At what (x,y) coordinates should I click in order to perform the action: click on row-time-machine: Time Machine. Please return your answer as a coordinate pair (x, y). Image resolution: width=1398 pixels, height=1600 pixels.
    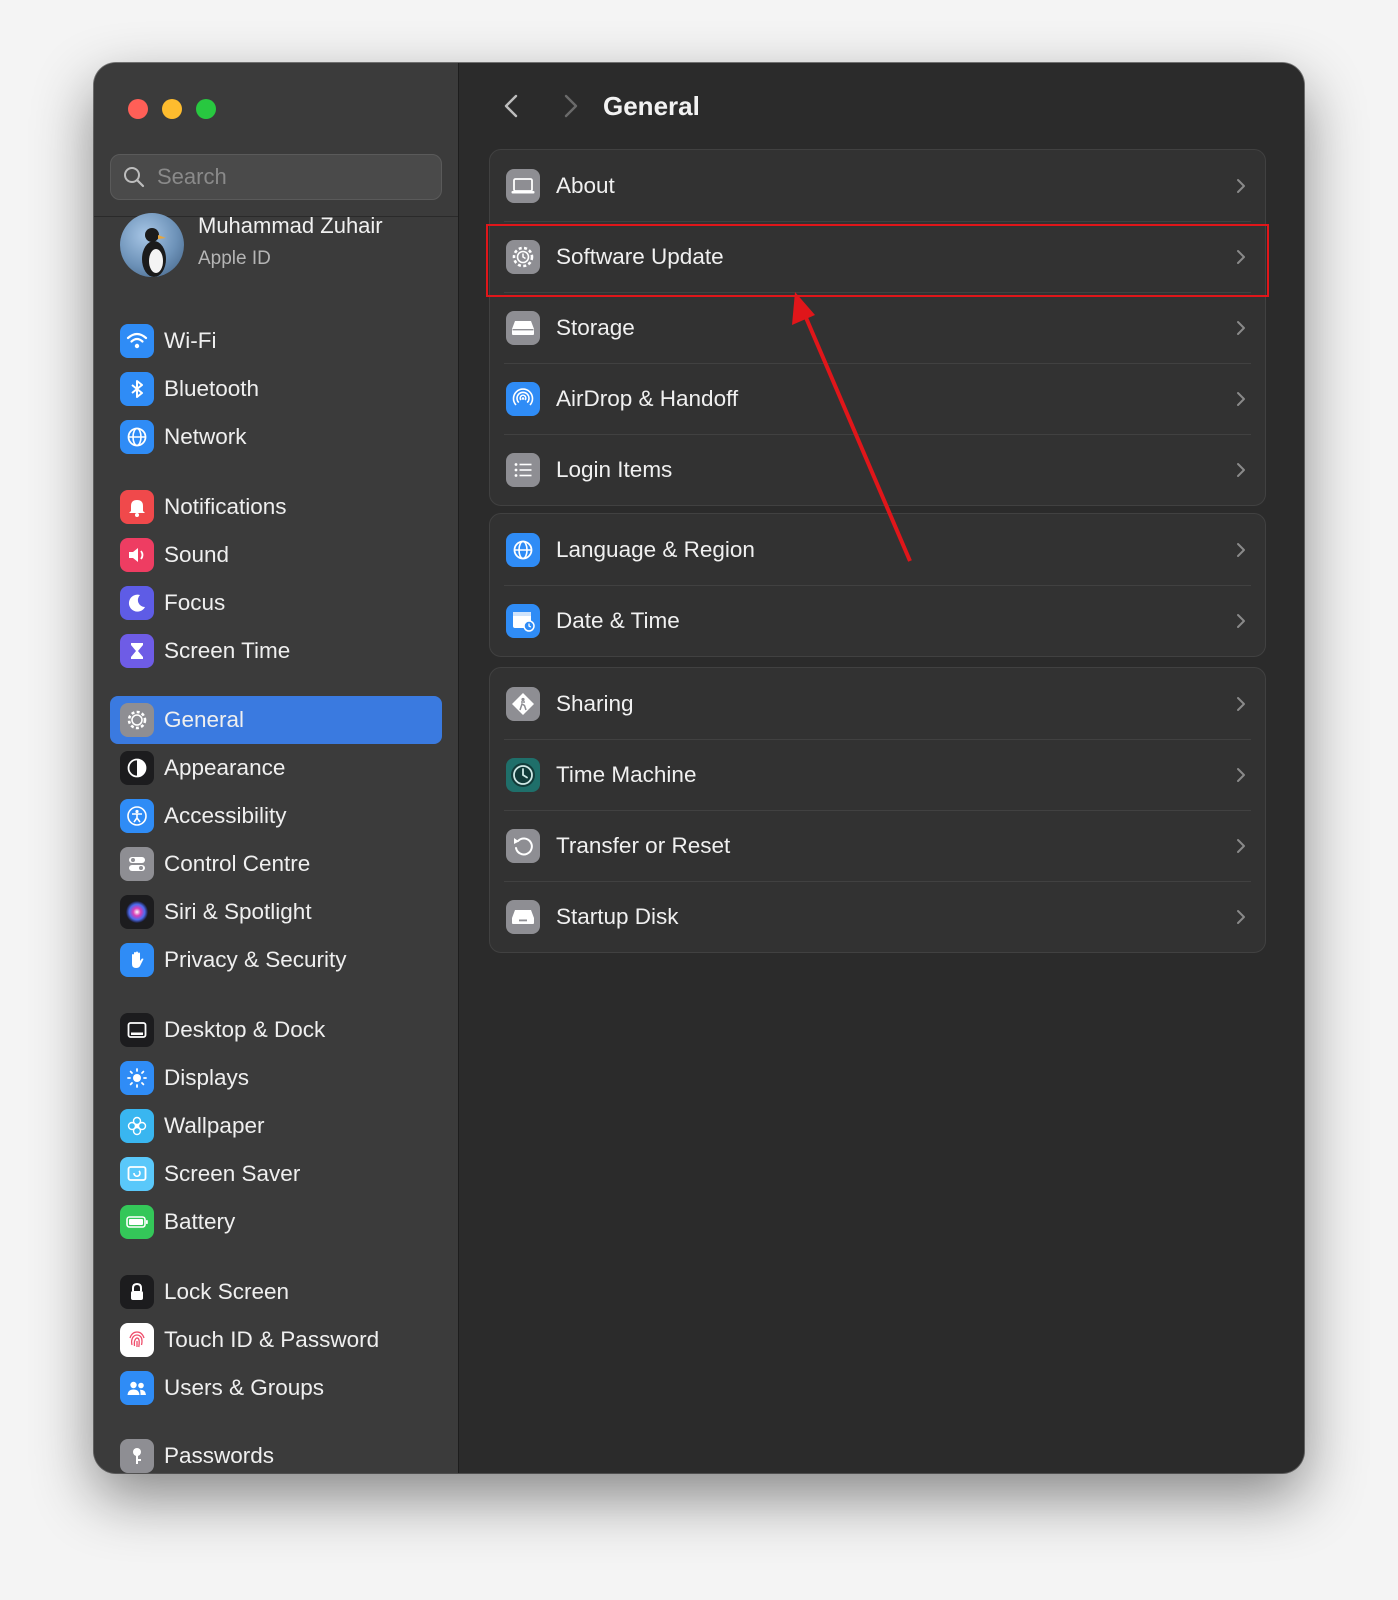
    Looking at the image, I should click on (877, 774).